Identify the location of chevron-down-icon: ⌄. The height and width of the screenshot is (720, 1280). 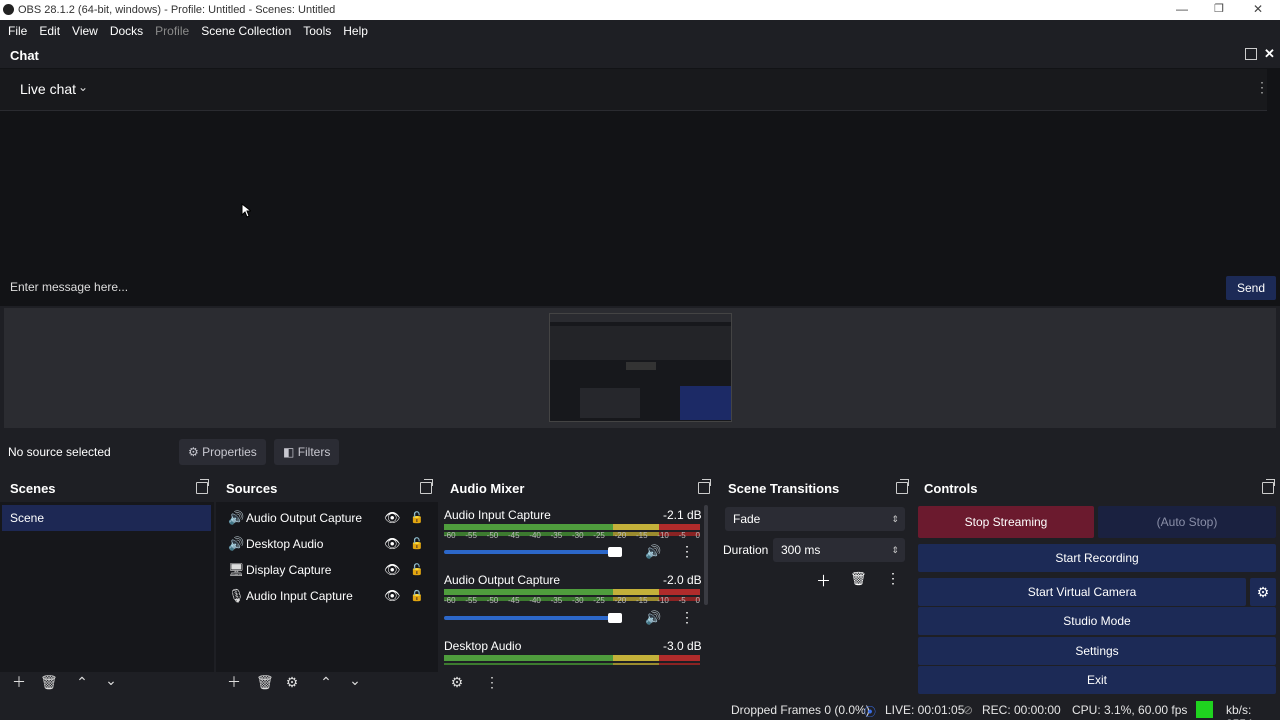
(83, 87).